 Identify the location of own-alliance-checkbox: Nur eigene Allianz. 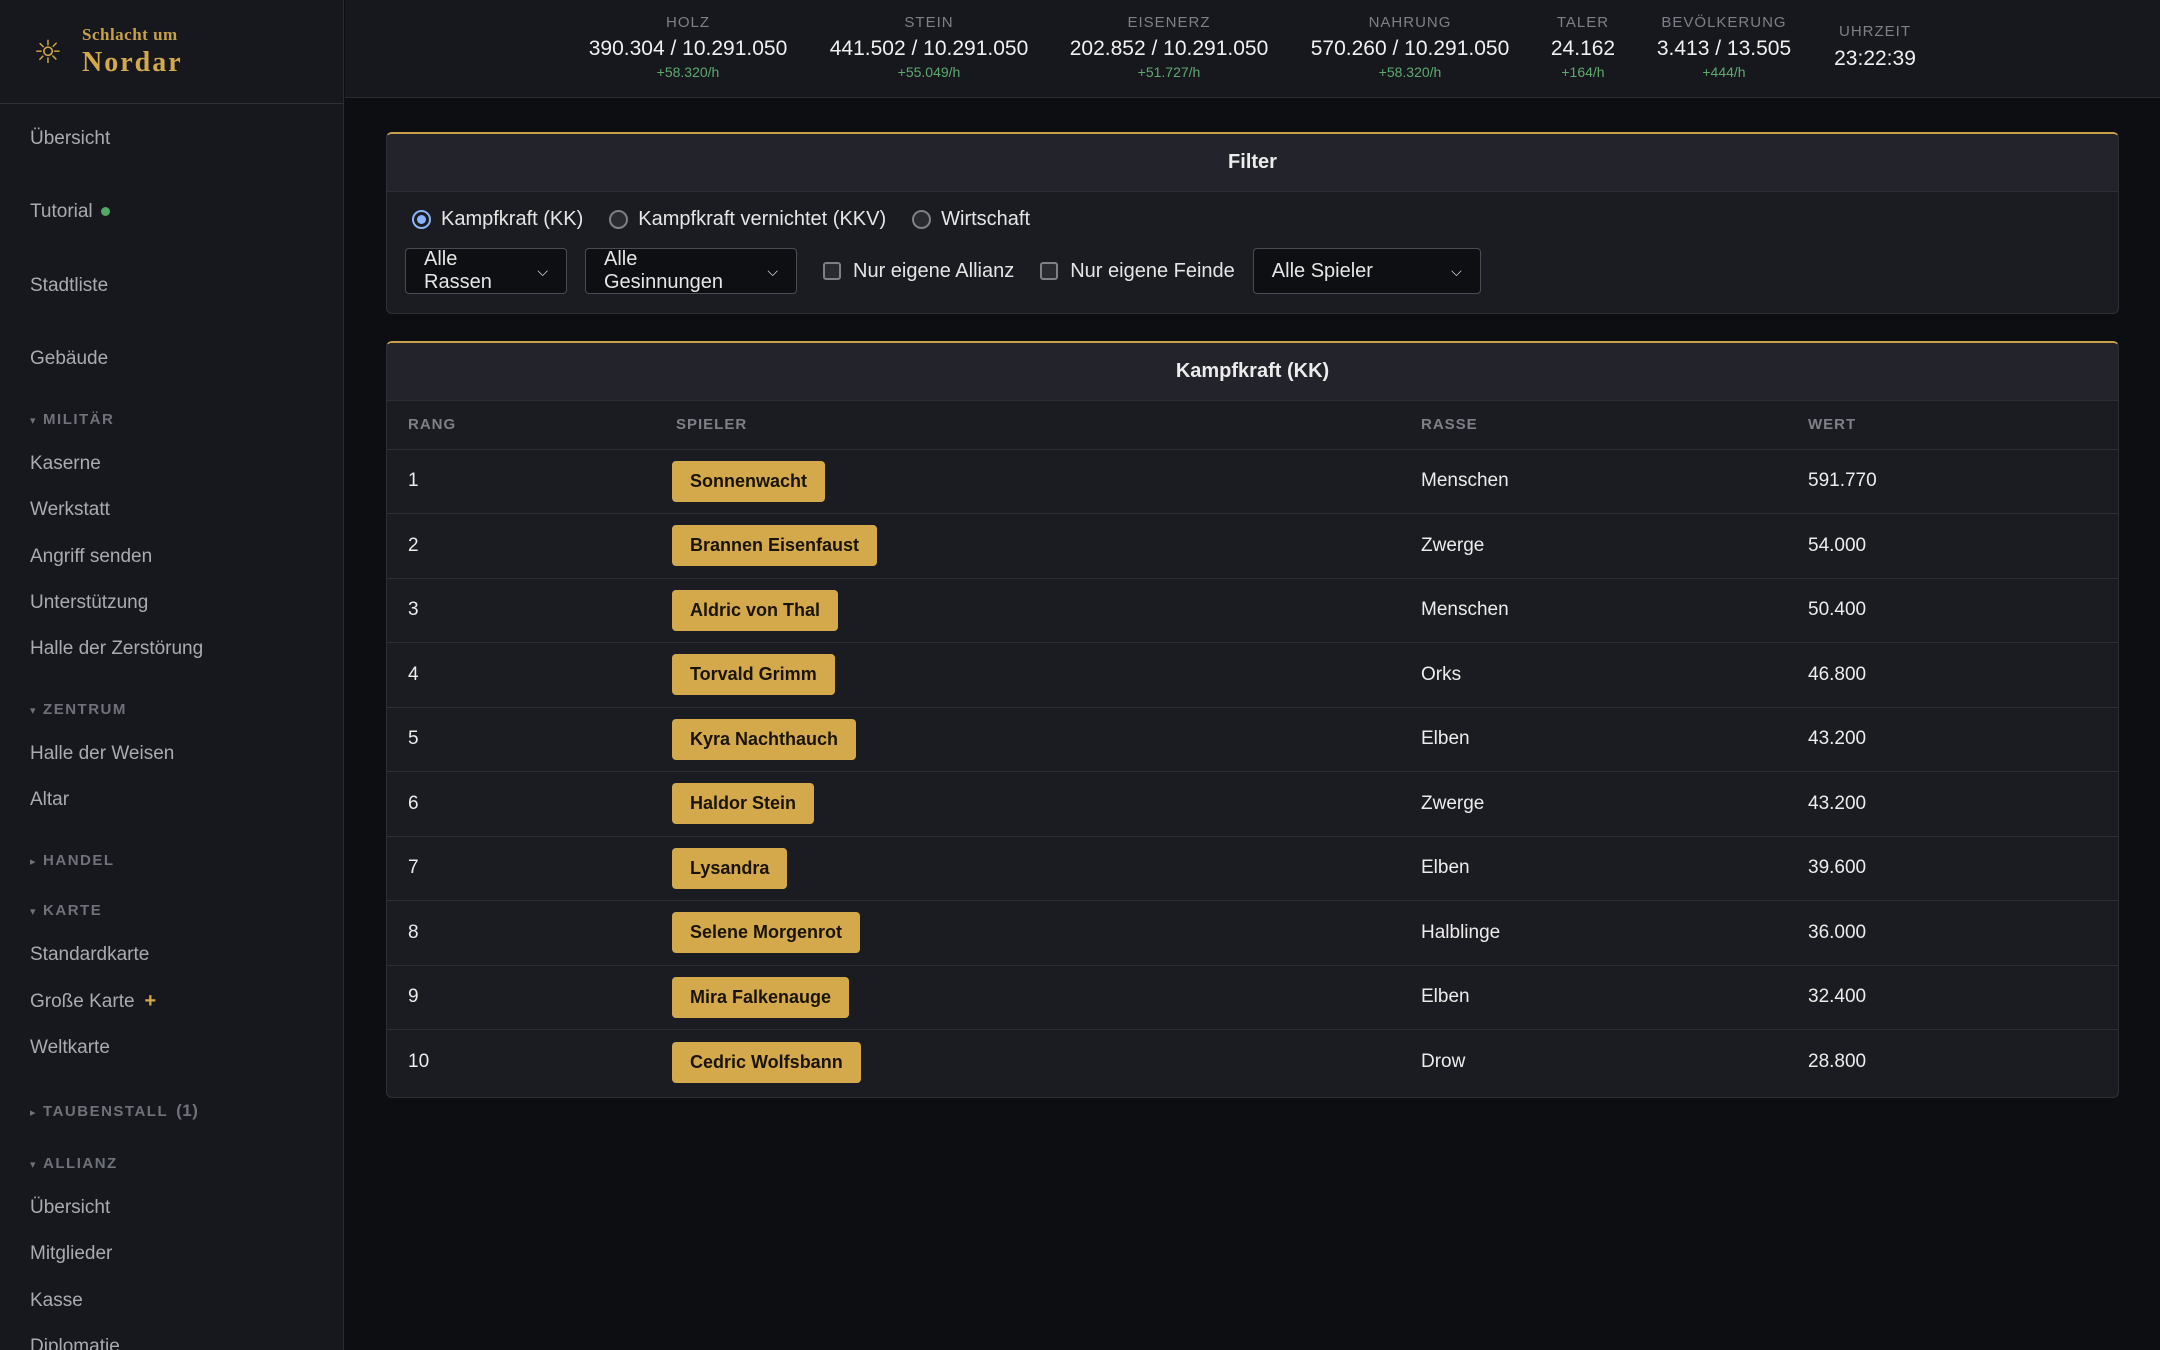
(914, 271).